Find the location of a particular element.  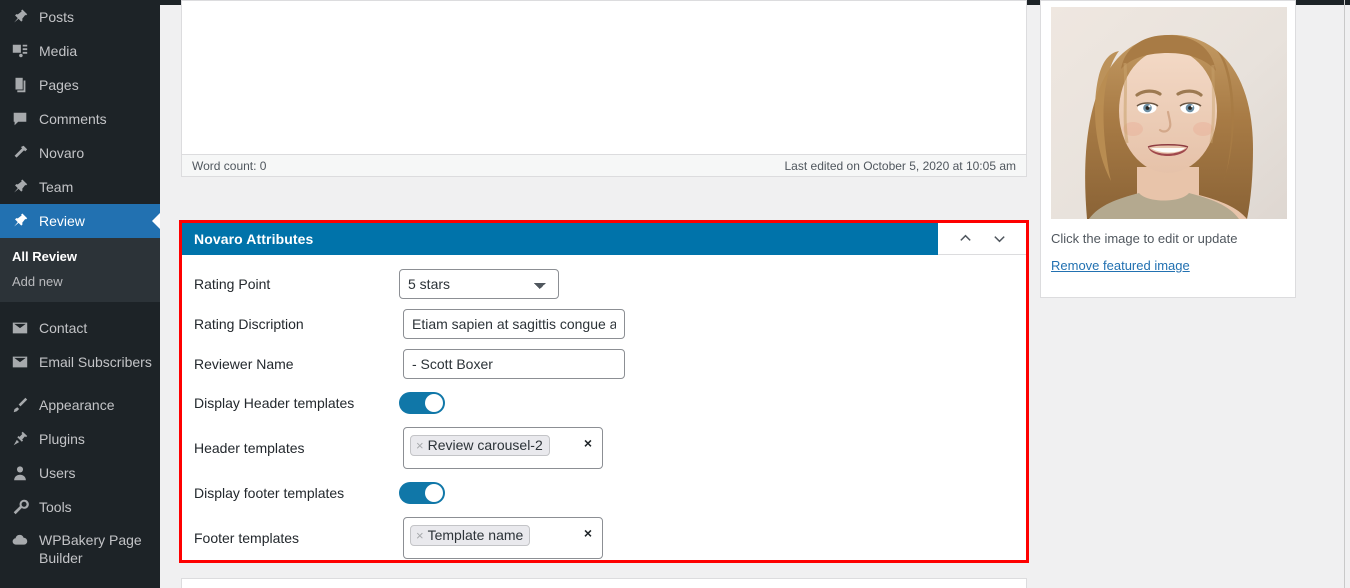

sidebar-item-comments: Comments is located at coordinates (80, 119).